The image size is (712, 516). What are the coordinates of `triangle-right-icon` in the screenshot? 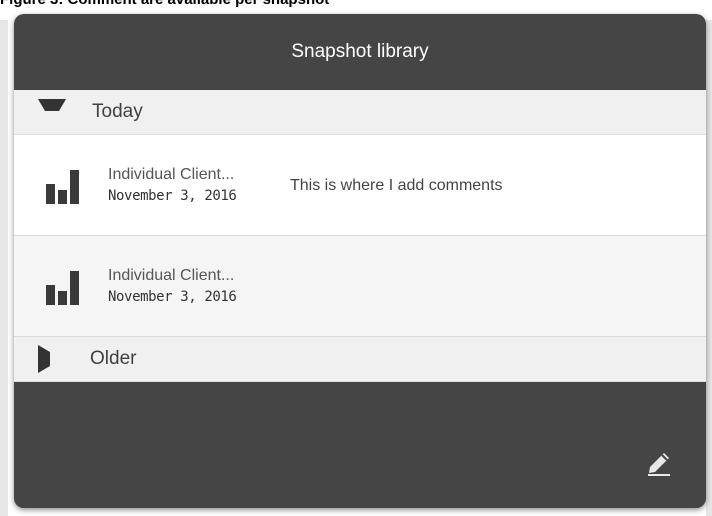 It's located at (51, 359).